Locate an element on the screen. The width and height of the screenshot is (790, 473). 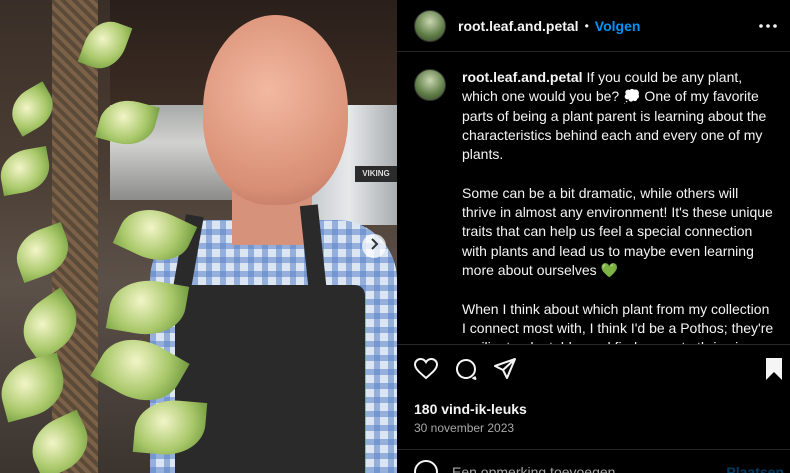
more-horizontal-icon is located at coordinates (768, 24).